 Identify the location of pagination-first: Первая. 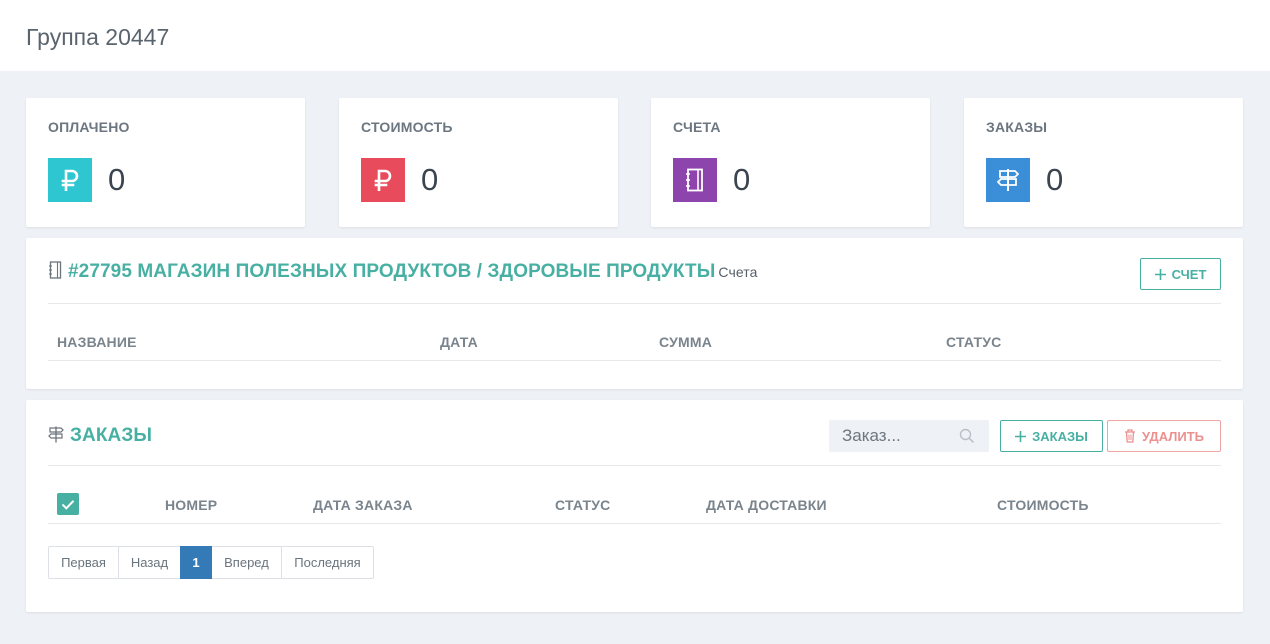
(83, 562).